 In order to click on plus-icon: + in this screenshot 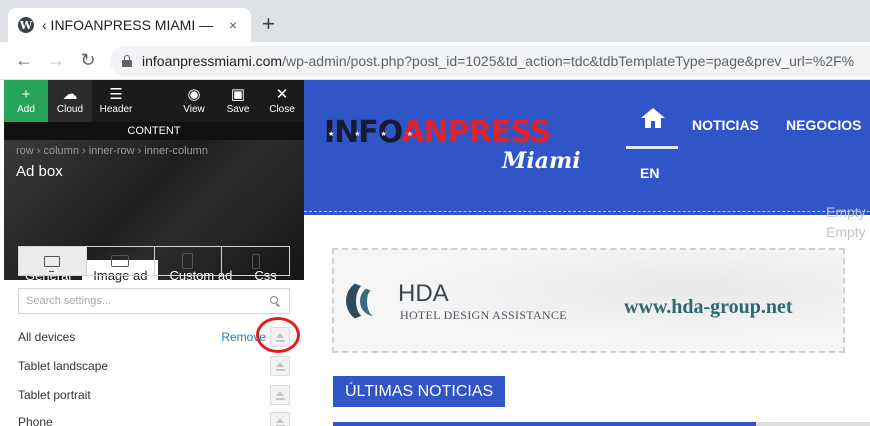, I will do `click(26, 94)`.